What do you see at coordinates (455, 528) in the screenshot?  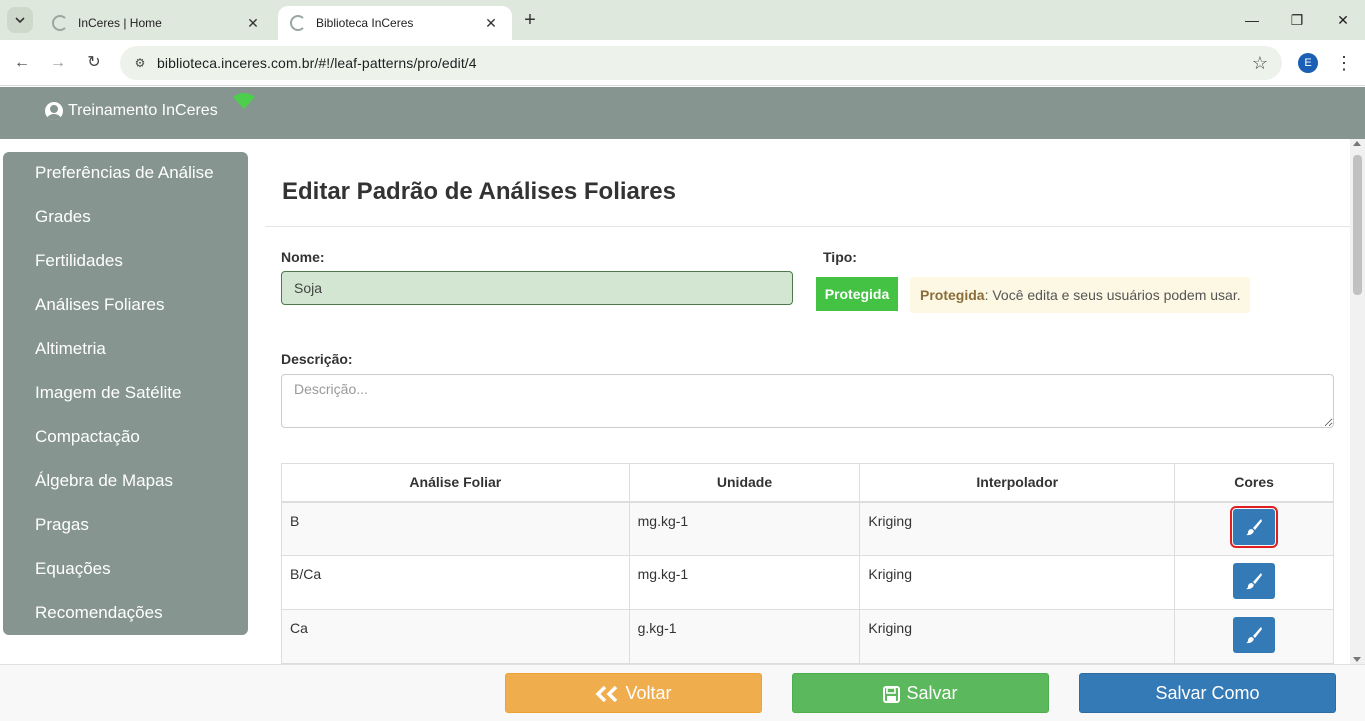 I see `cell-analise: B` at bounding box center [455, 528].